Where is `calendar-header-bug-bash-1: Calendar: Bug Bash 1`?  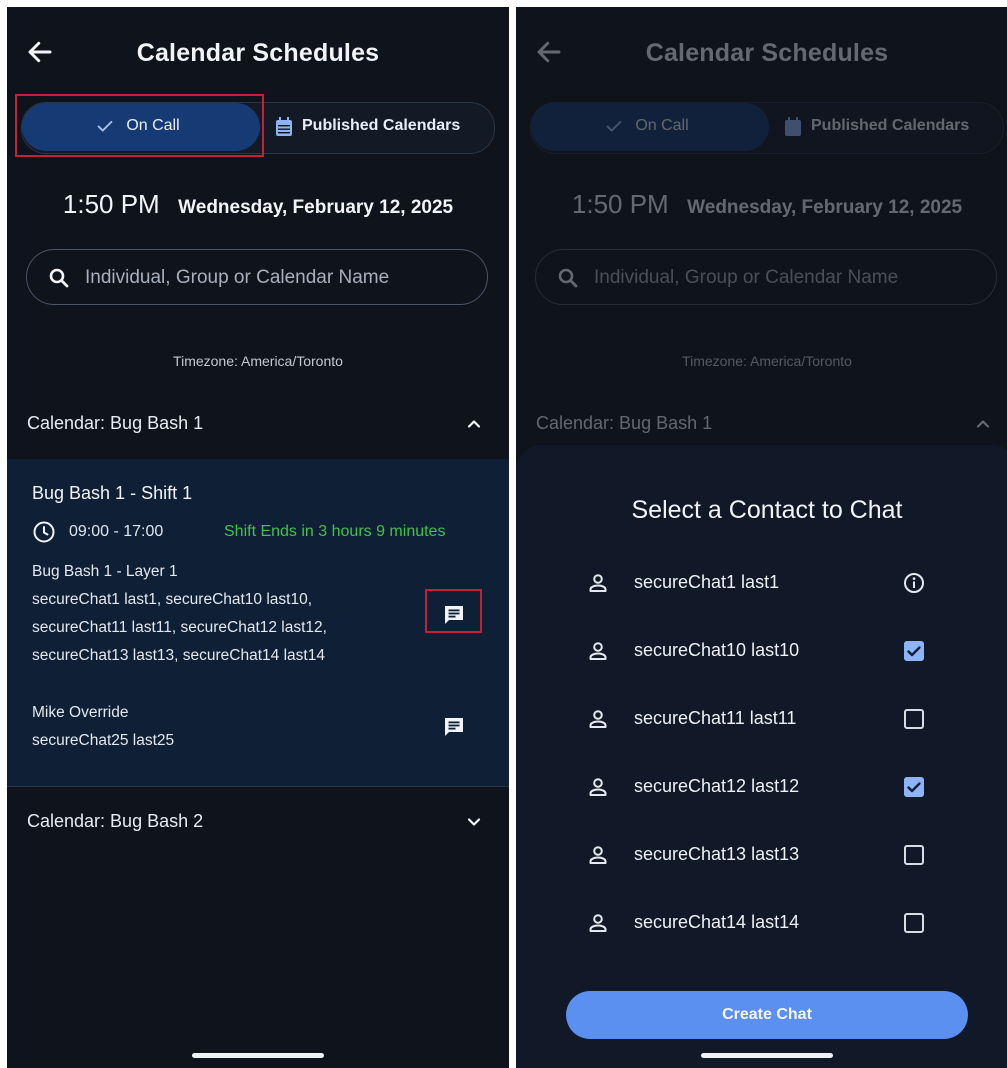
calendar-header-bug-bash-1: Calendar: Bug Bash 1 is located at coordinates (258, 425).